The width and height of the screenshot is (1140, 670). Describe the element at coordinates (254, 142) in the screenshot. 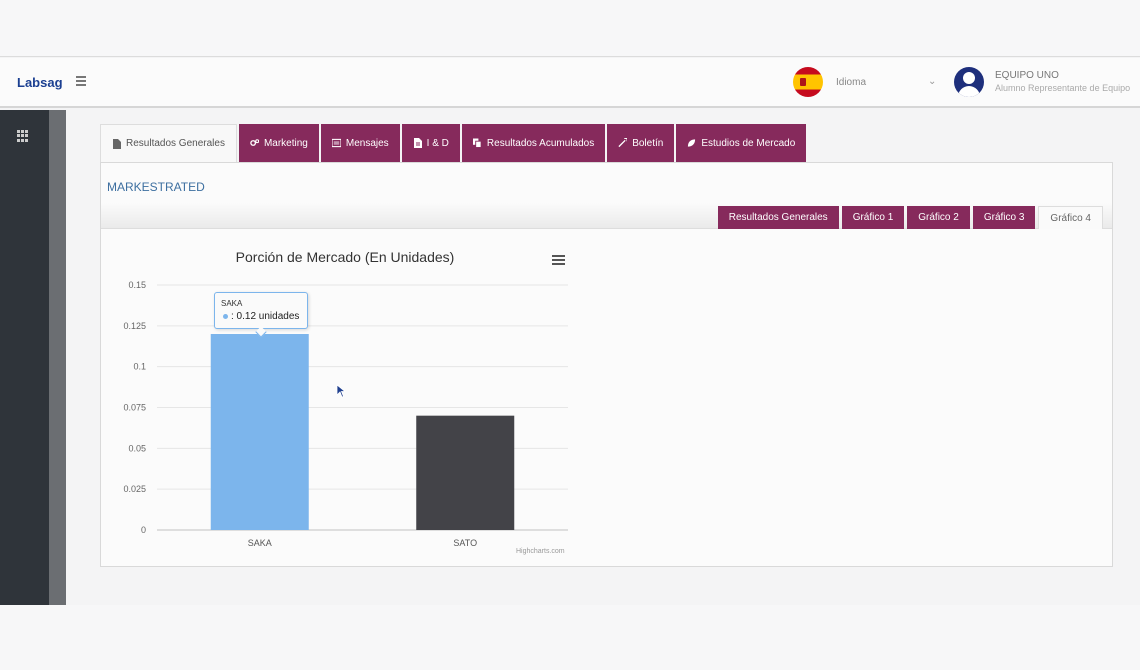

I see `gears-icon` at that location.